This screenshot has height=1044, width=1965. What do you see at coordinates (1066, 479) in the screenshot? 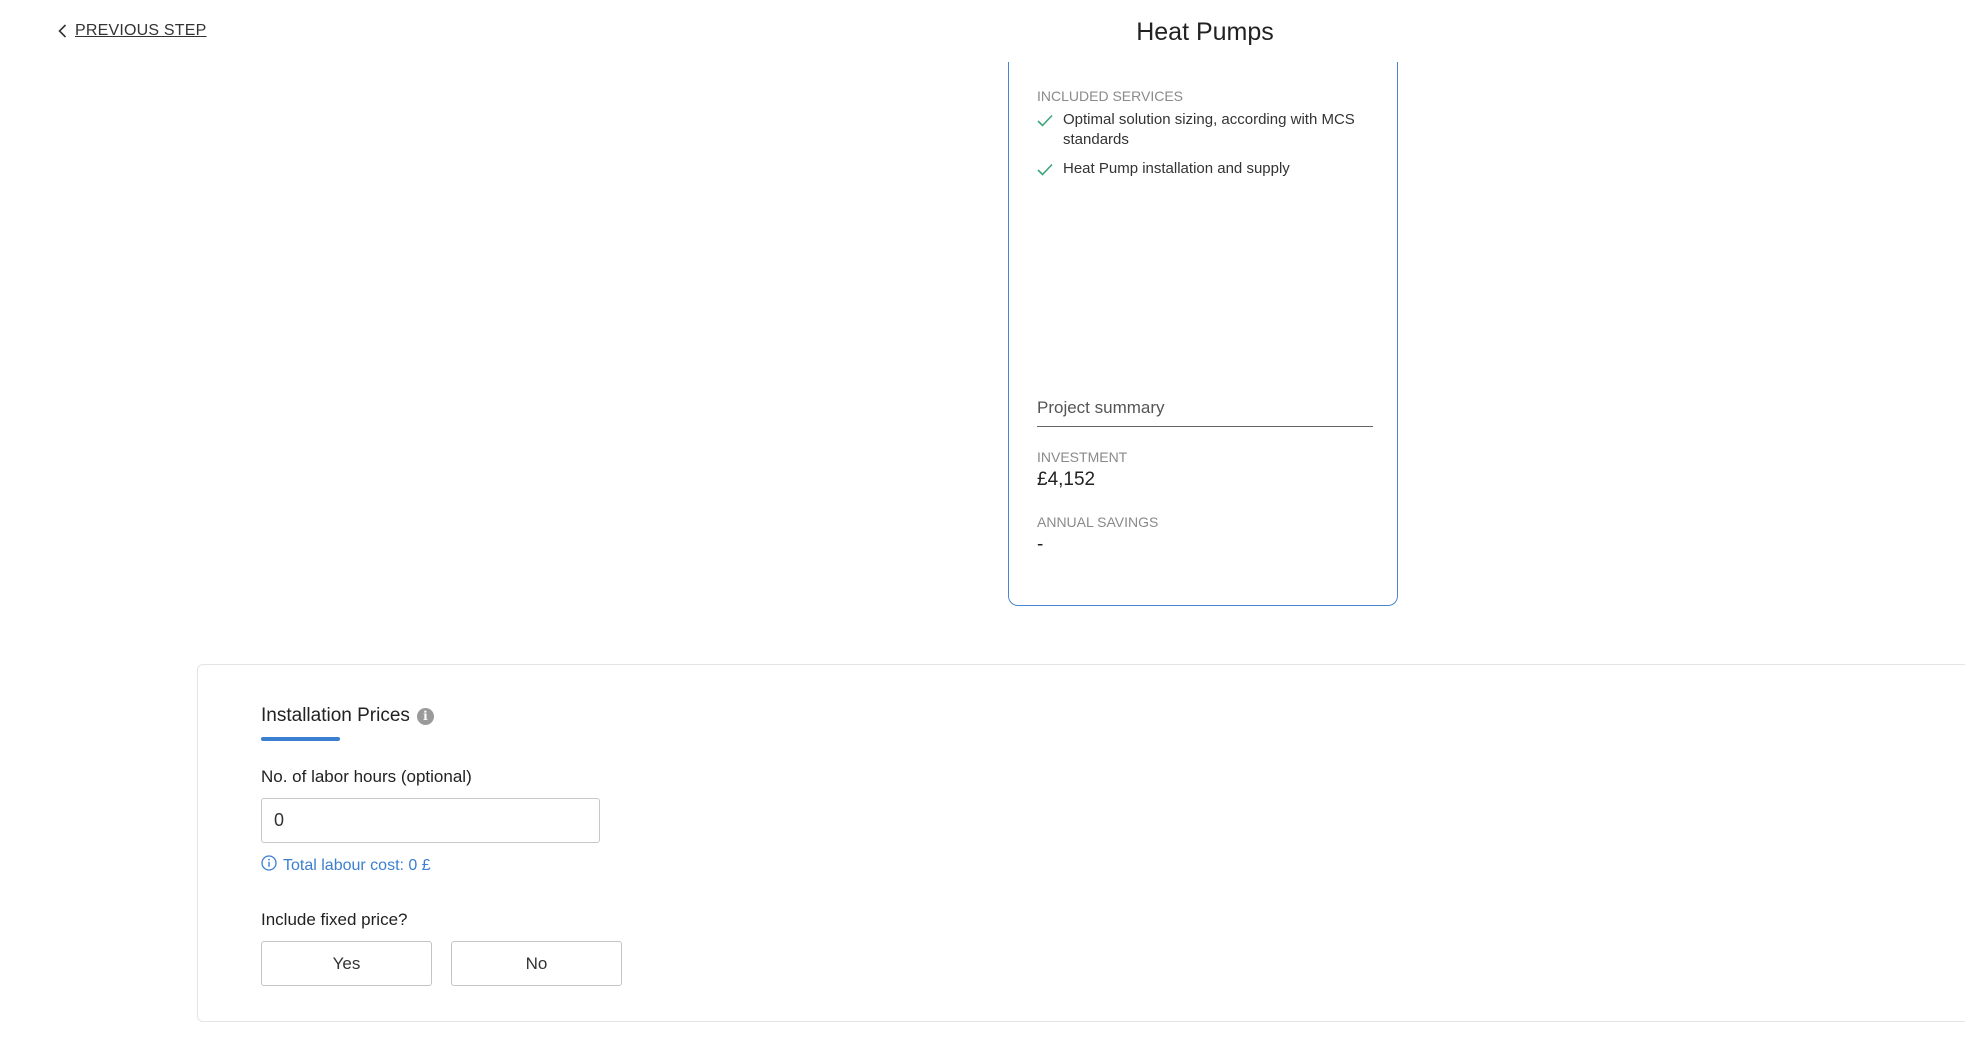
I see `investment-value: £4,152` at bounding box center [1066, 479].